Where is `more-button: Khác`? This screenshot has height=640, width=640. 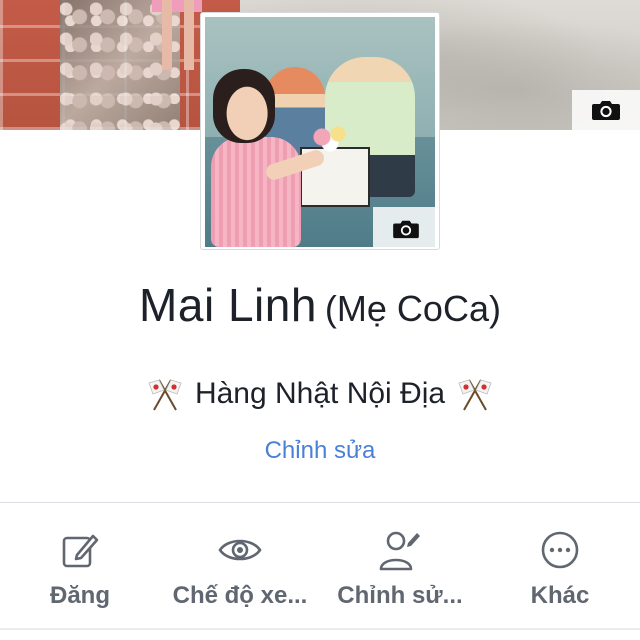 more-button: Khác is located at coordinates (560, 567).